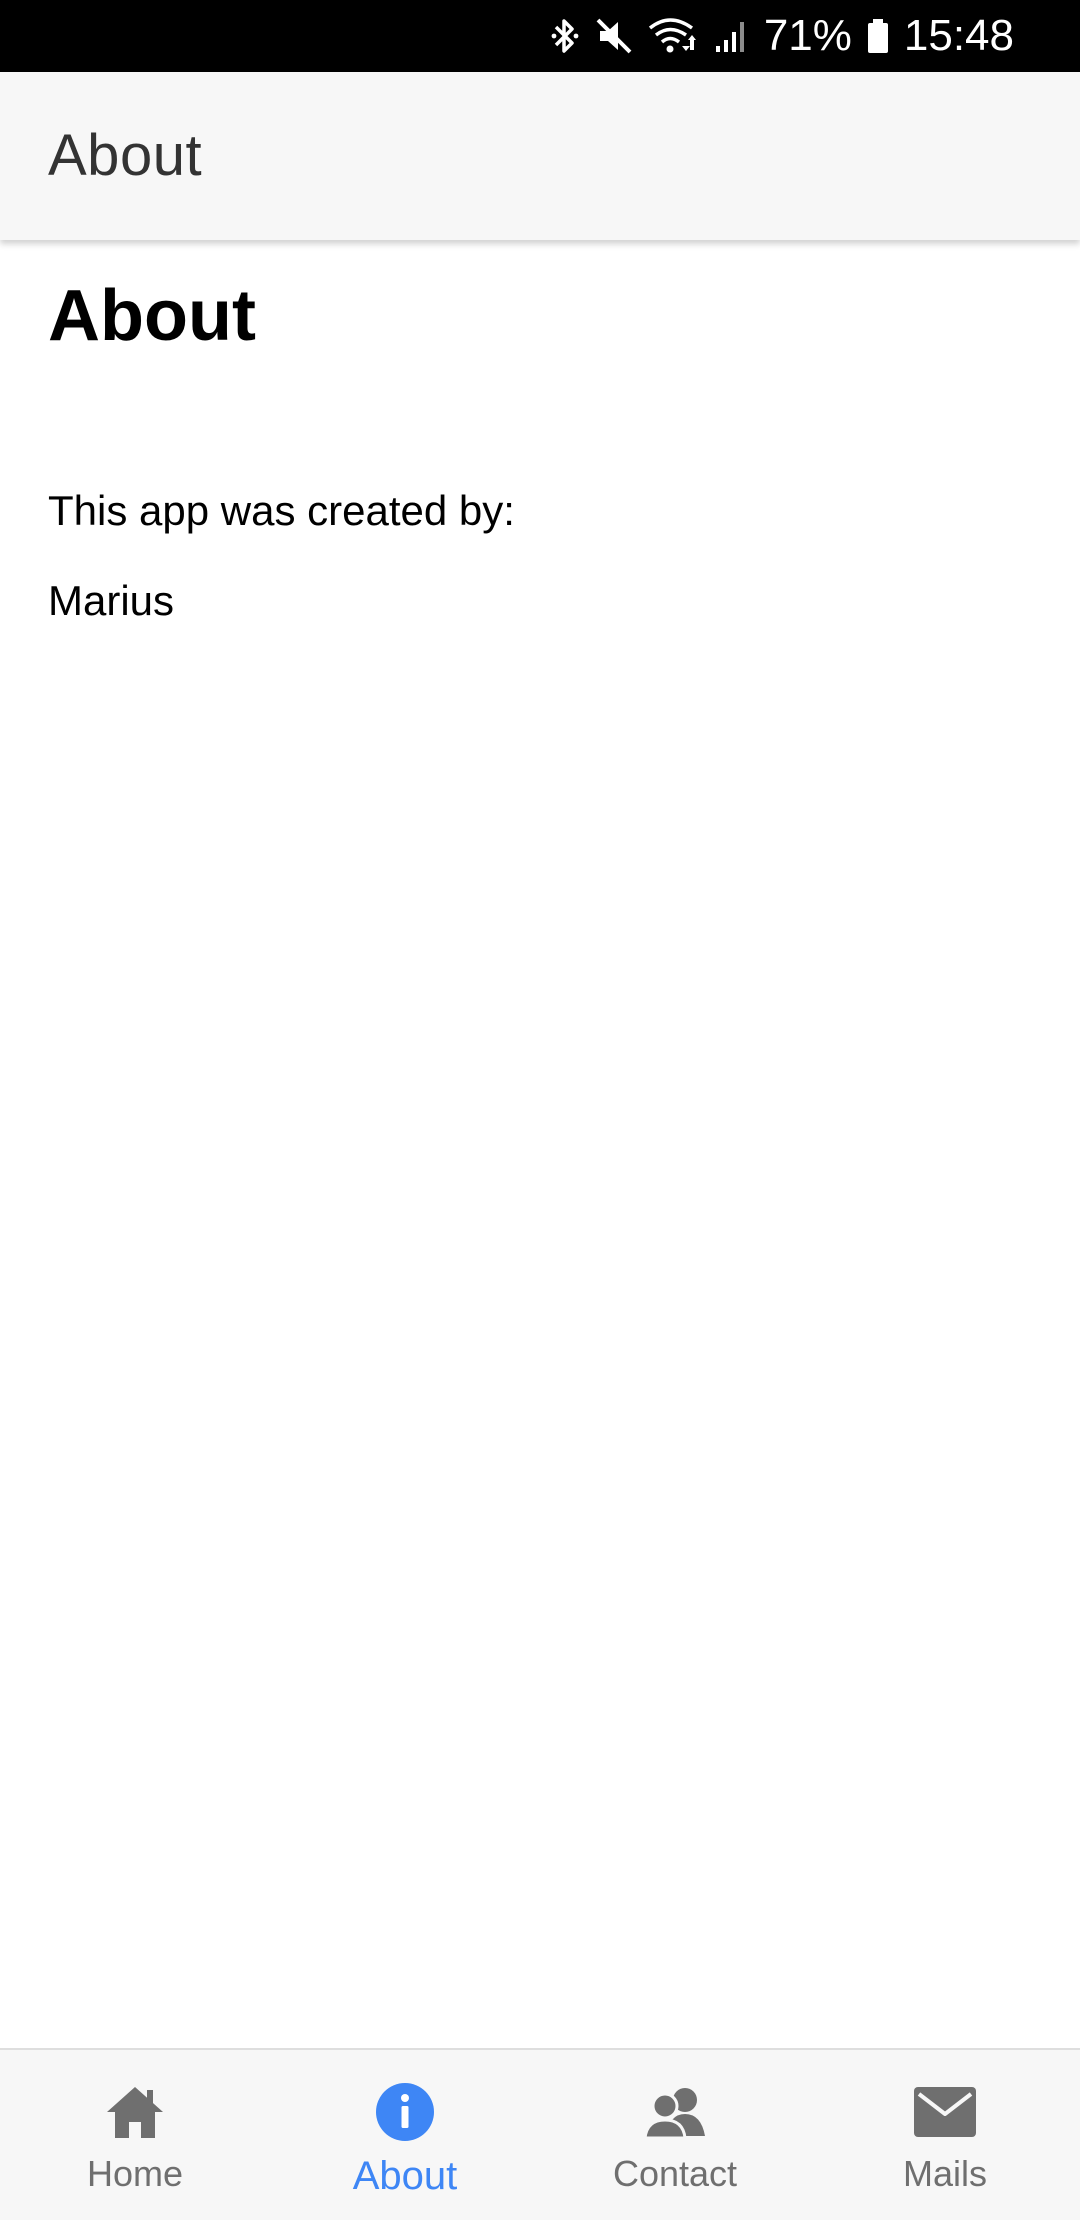 This screenshot has height=2220, width=1080. What do you see at coordinates (405, 2176) in the screenshot?
I see `tab-about-label: About` at bounding box center [405, 2176].